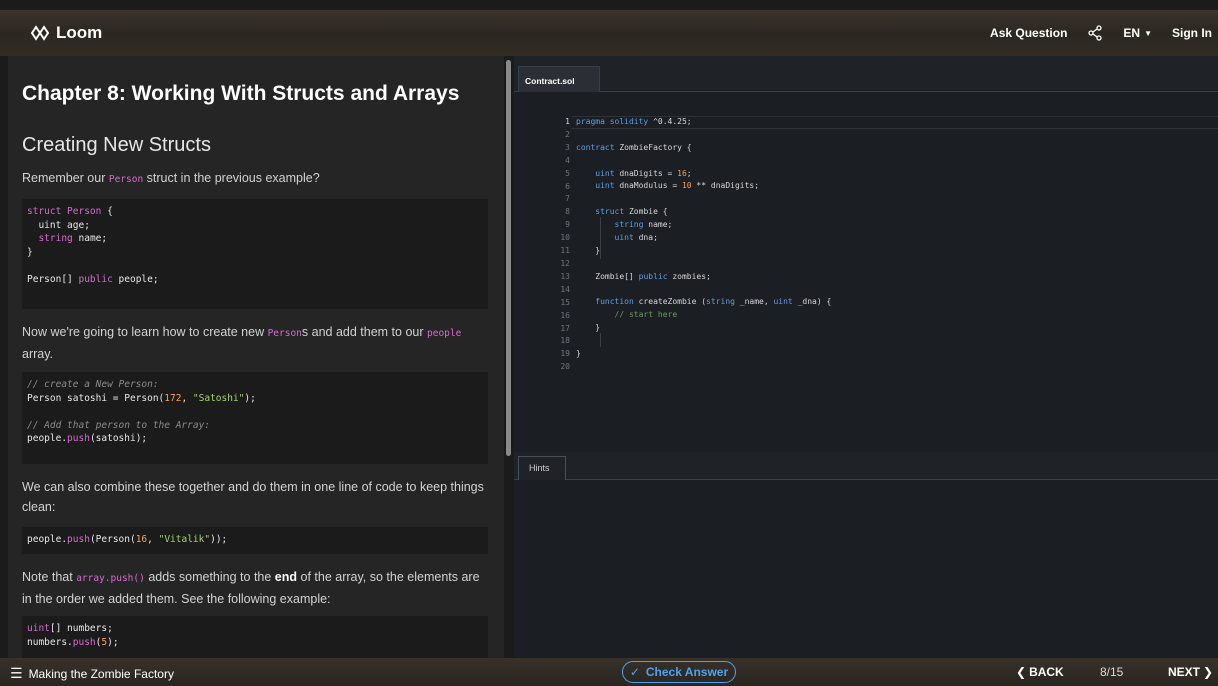 The image size is (1218, 686). Describe the element at coordinates (565, 238) in the screenshot. I see `line-number: 10` at that location.